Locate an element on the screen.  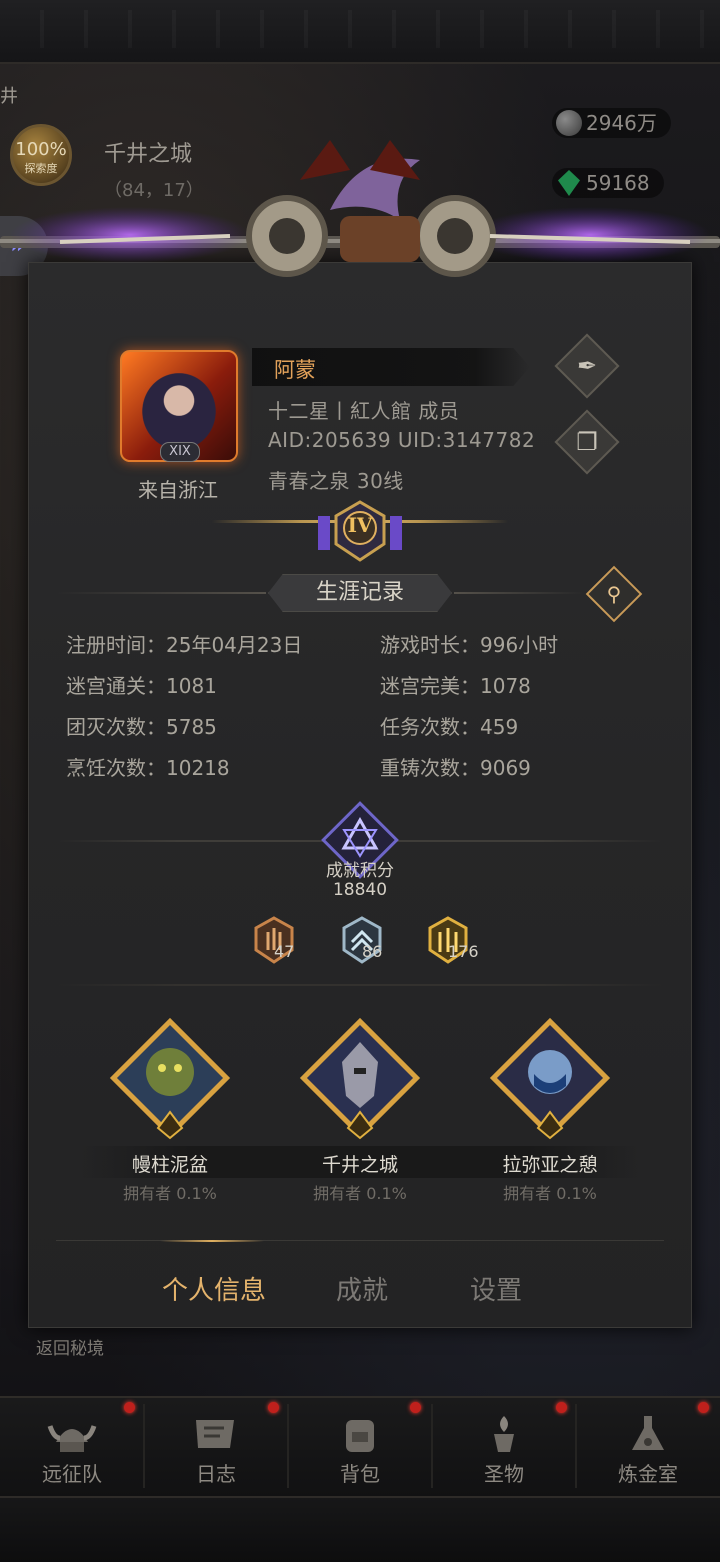
top-frame is located at coordinates (360, 32).